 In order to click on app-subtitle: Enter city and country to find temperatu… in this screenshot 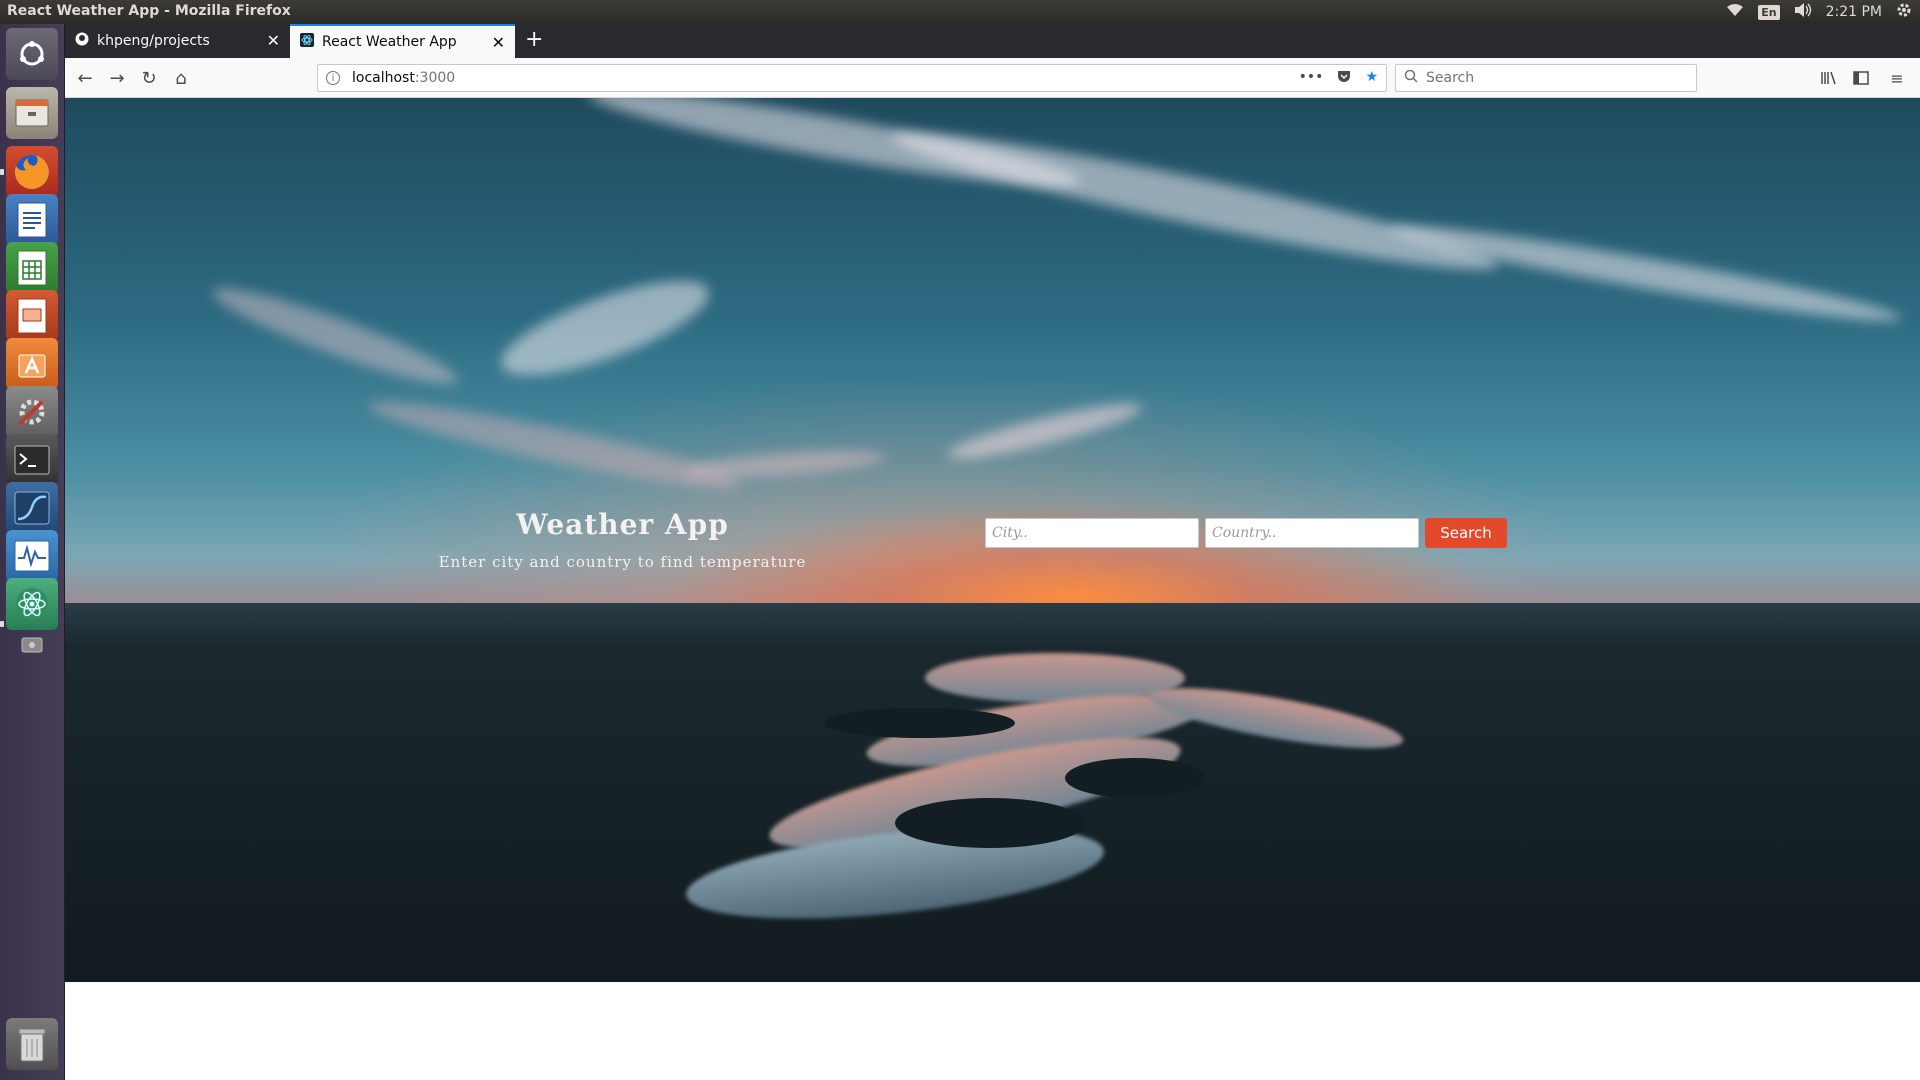, I will do `click(622, 562)`.